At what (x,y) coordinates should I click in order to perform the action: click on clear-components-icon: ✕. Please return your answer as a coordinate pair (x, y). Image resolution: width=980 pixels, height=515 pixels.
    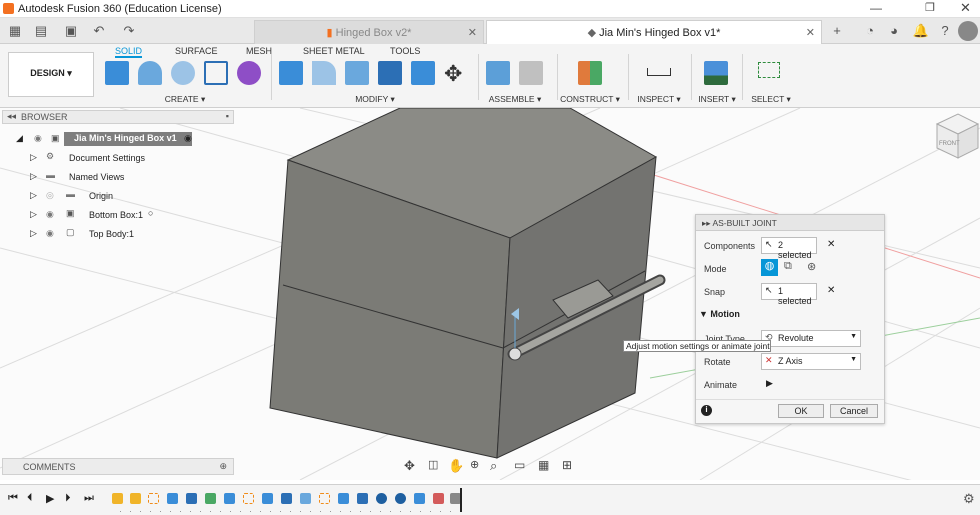
    Looking at the image, I should click on (831, 244).